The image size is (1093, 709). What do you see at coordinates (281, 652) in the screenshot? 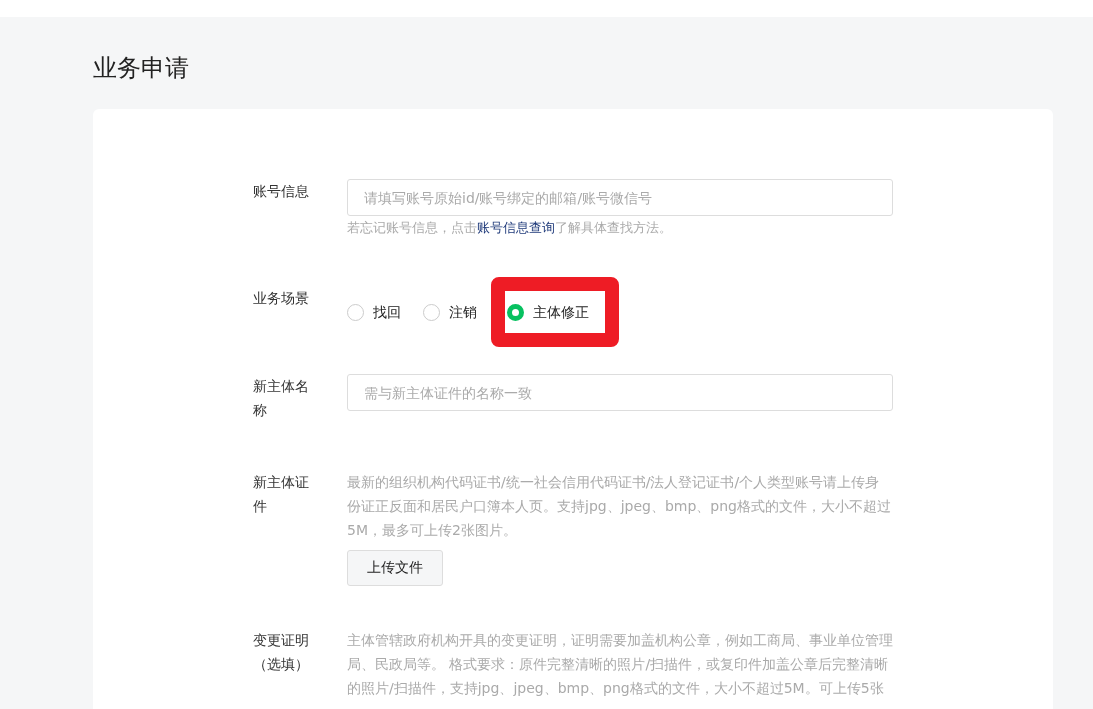
I see `field-label: 变更证明（选填）` at bounding box center [281, 652].